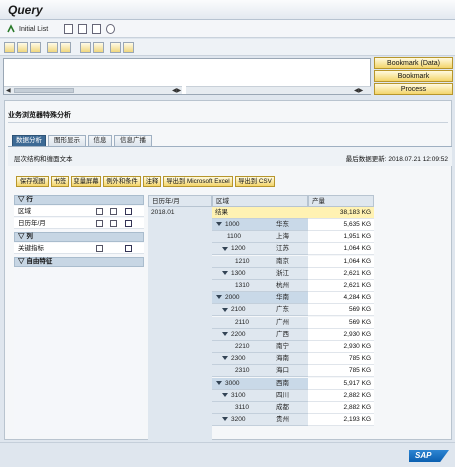 The width and height of the screenshot is (455, 467). What do you see at coordinates (413, 76) in the screenshot?
I see `bookmark-button: Bookmark` at bounding box center [413, 76].